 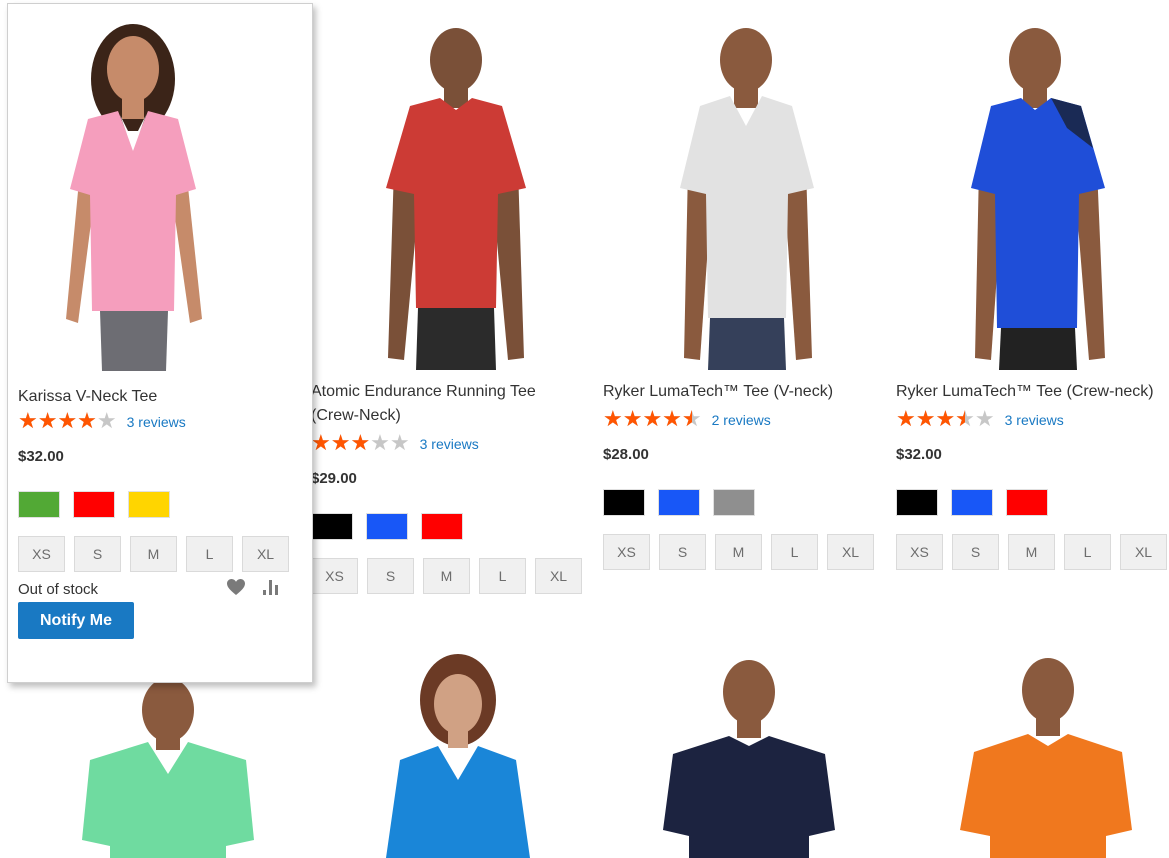 What do you see at coordinates (626, 454) in the screenshot?
I see `product-price: $28.00` at bounding box center [626, 454].